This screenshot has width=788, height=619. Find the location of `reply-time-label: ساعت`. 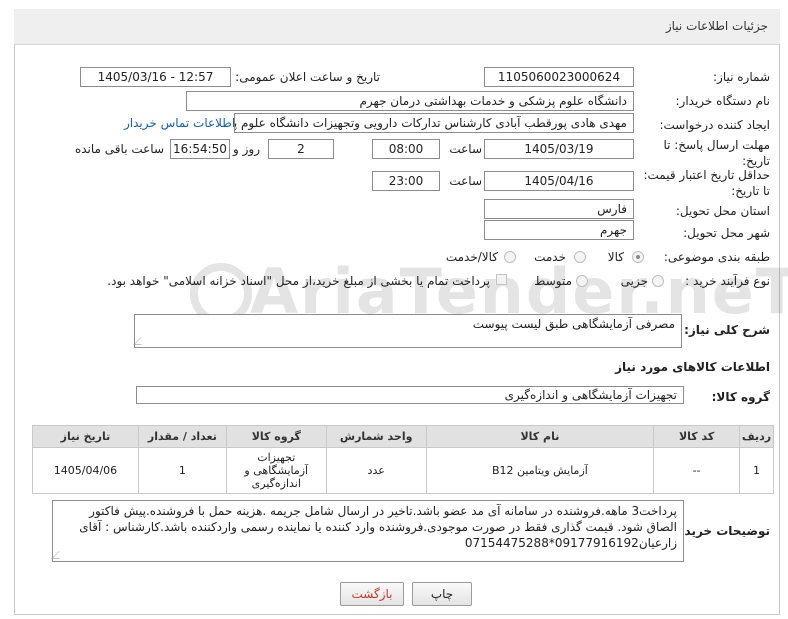

reply-time-label: ساعت is located at coordinates (465, 149).